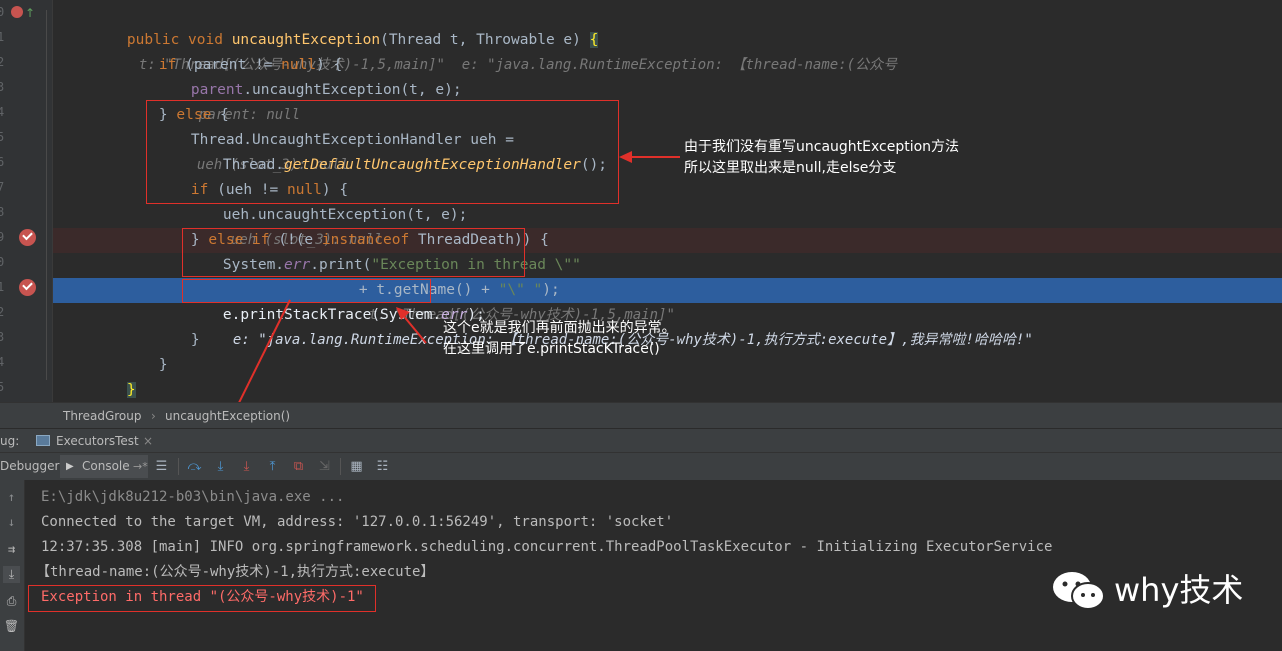  Describe the element at coordinates (1179, 590) in the screenshot. I see `watermark-text: why技术` at that location.